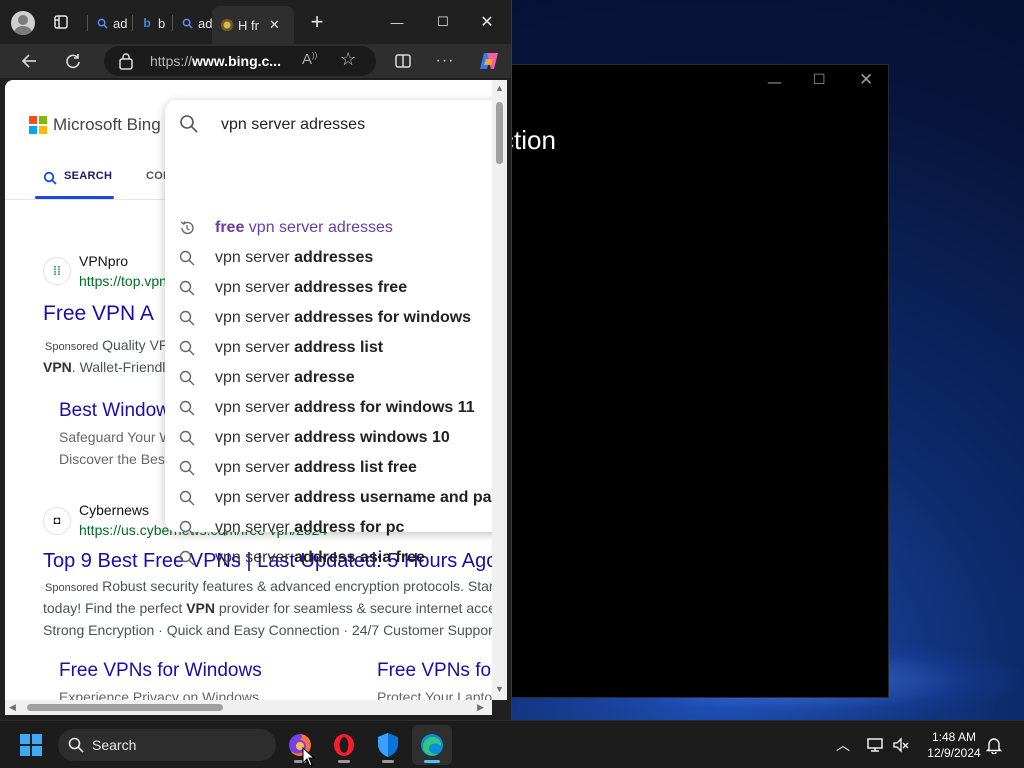 This screenshot has width=1024, height=768. Describe the element at coordinates (388, 745) in the screenshot. I see `defender-icon` at that location.